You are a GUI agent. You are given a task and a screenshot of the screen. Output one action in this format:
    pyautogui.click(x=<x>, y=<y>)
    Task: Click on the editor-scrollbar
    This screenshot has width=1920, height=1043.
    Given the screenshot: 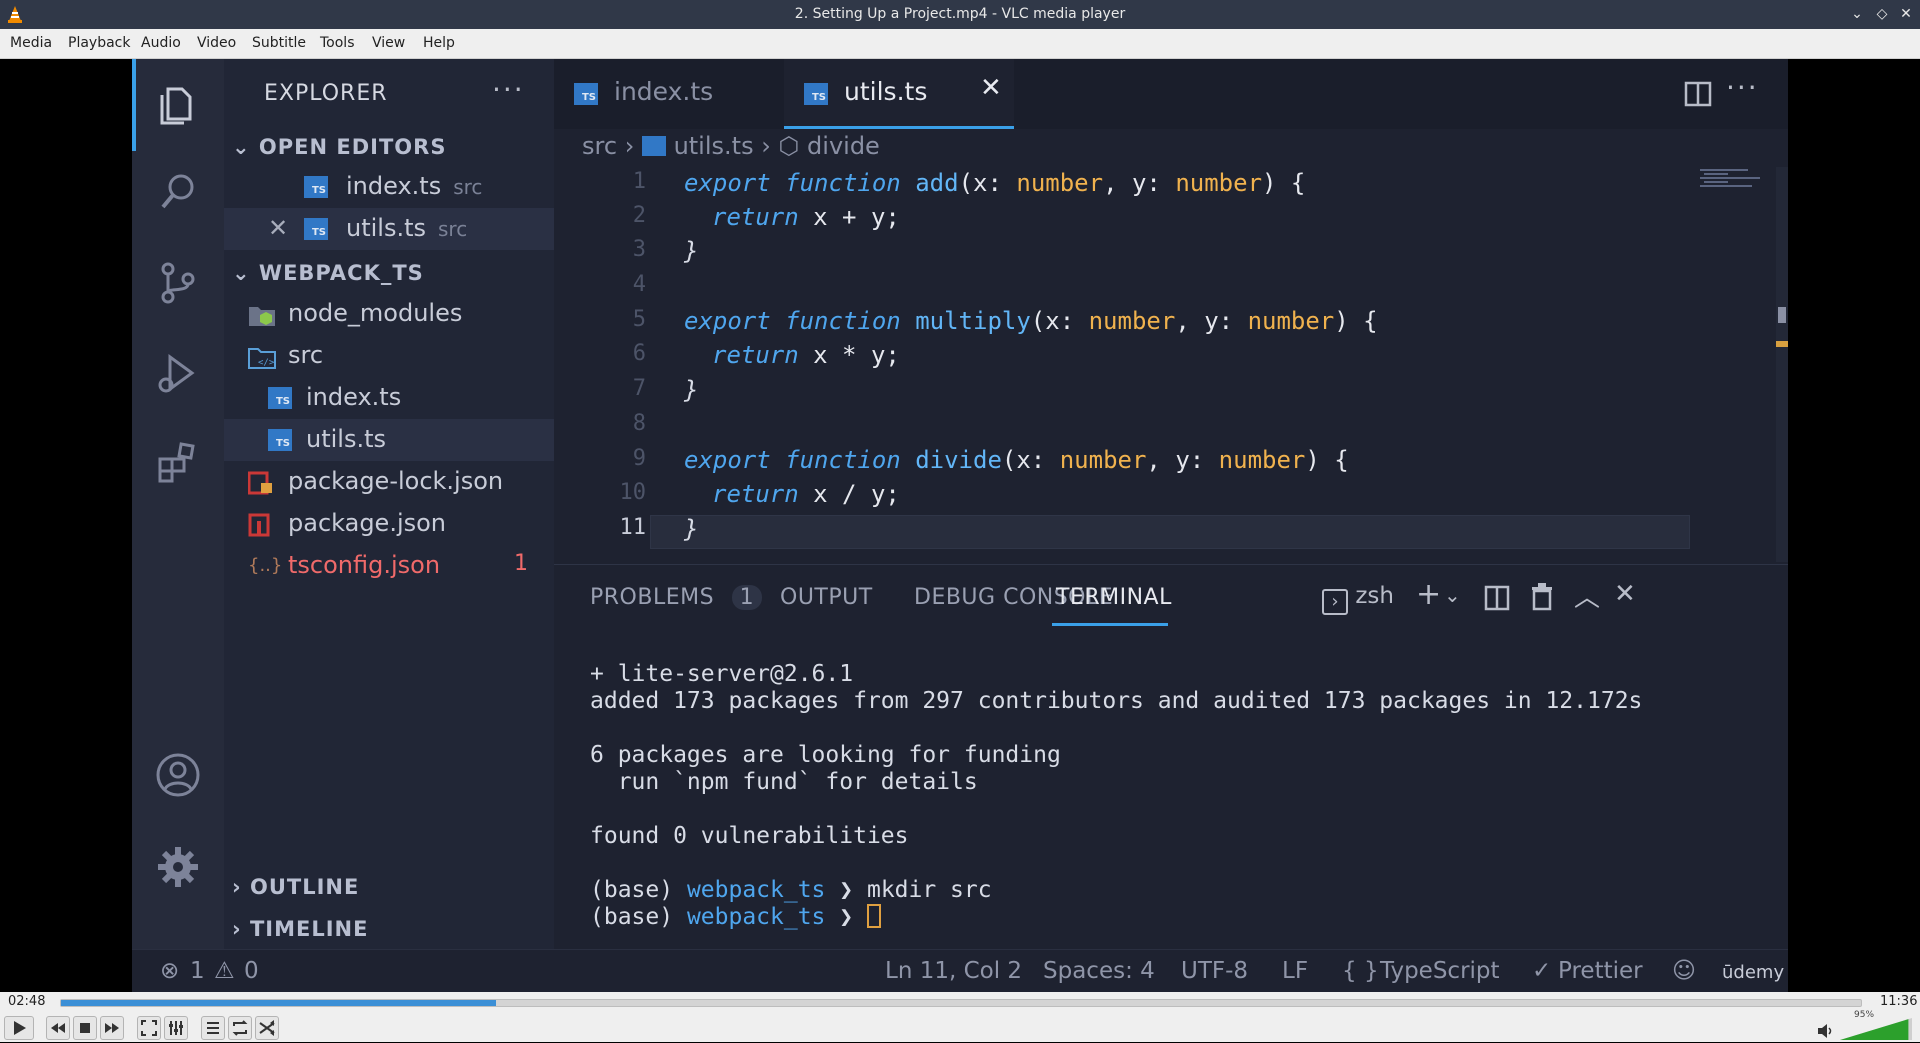 What is the action you would take?
    pyautogui.click(x=1782, y=364)
    